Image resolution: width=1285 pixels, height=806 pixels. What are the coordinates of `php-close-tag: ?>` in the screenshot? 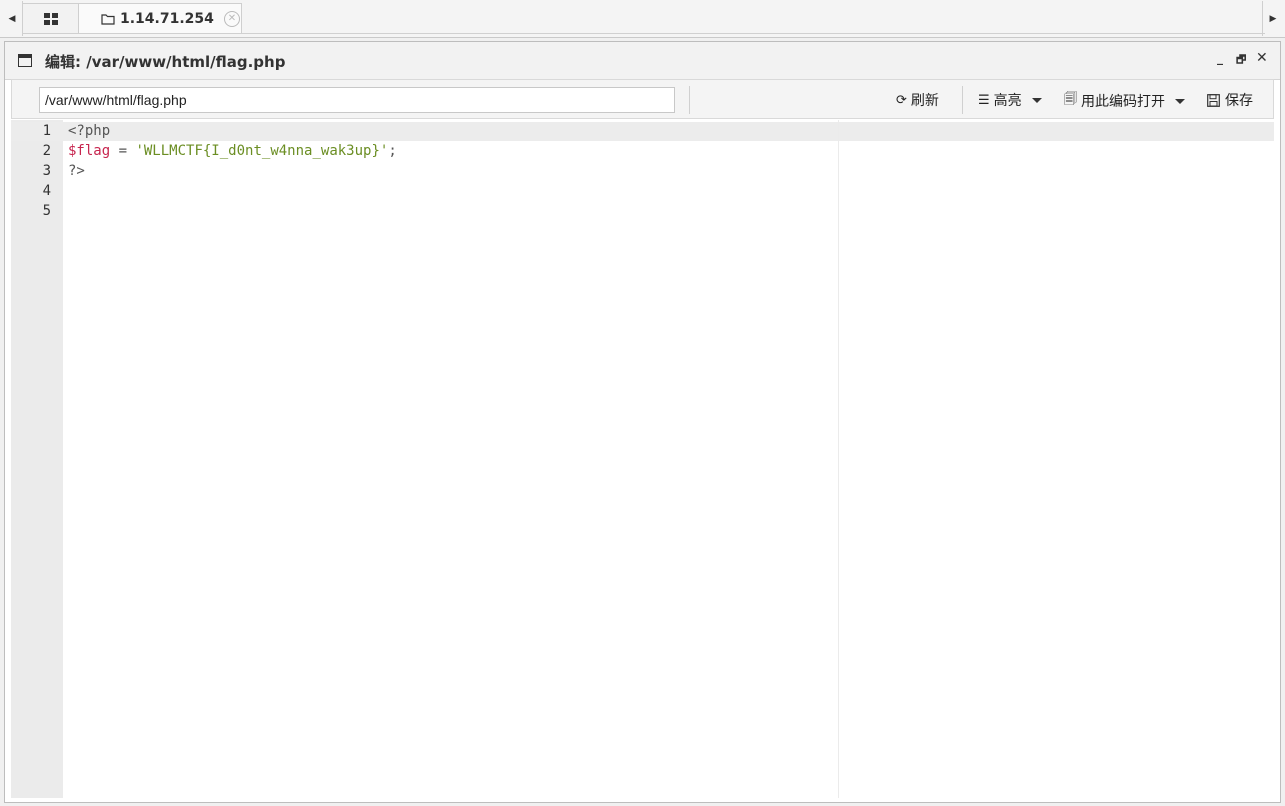 It's located at (76, 171).